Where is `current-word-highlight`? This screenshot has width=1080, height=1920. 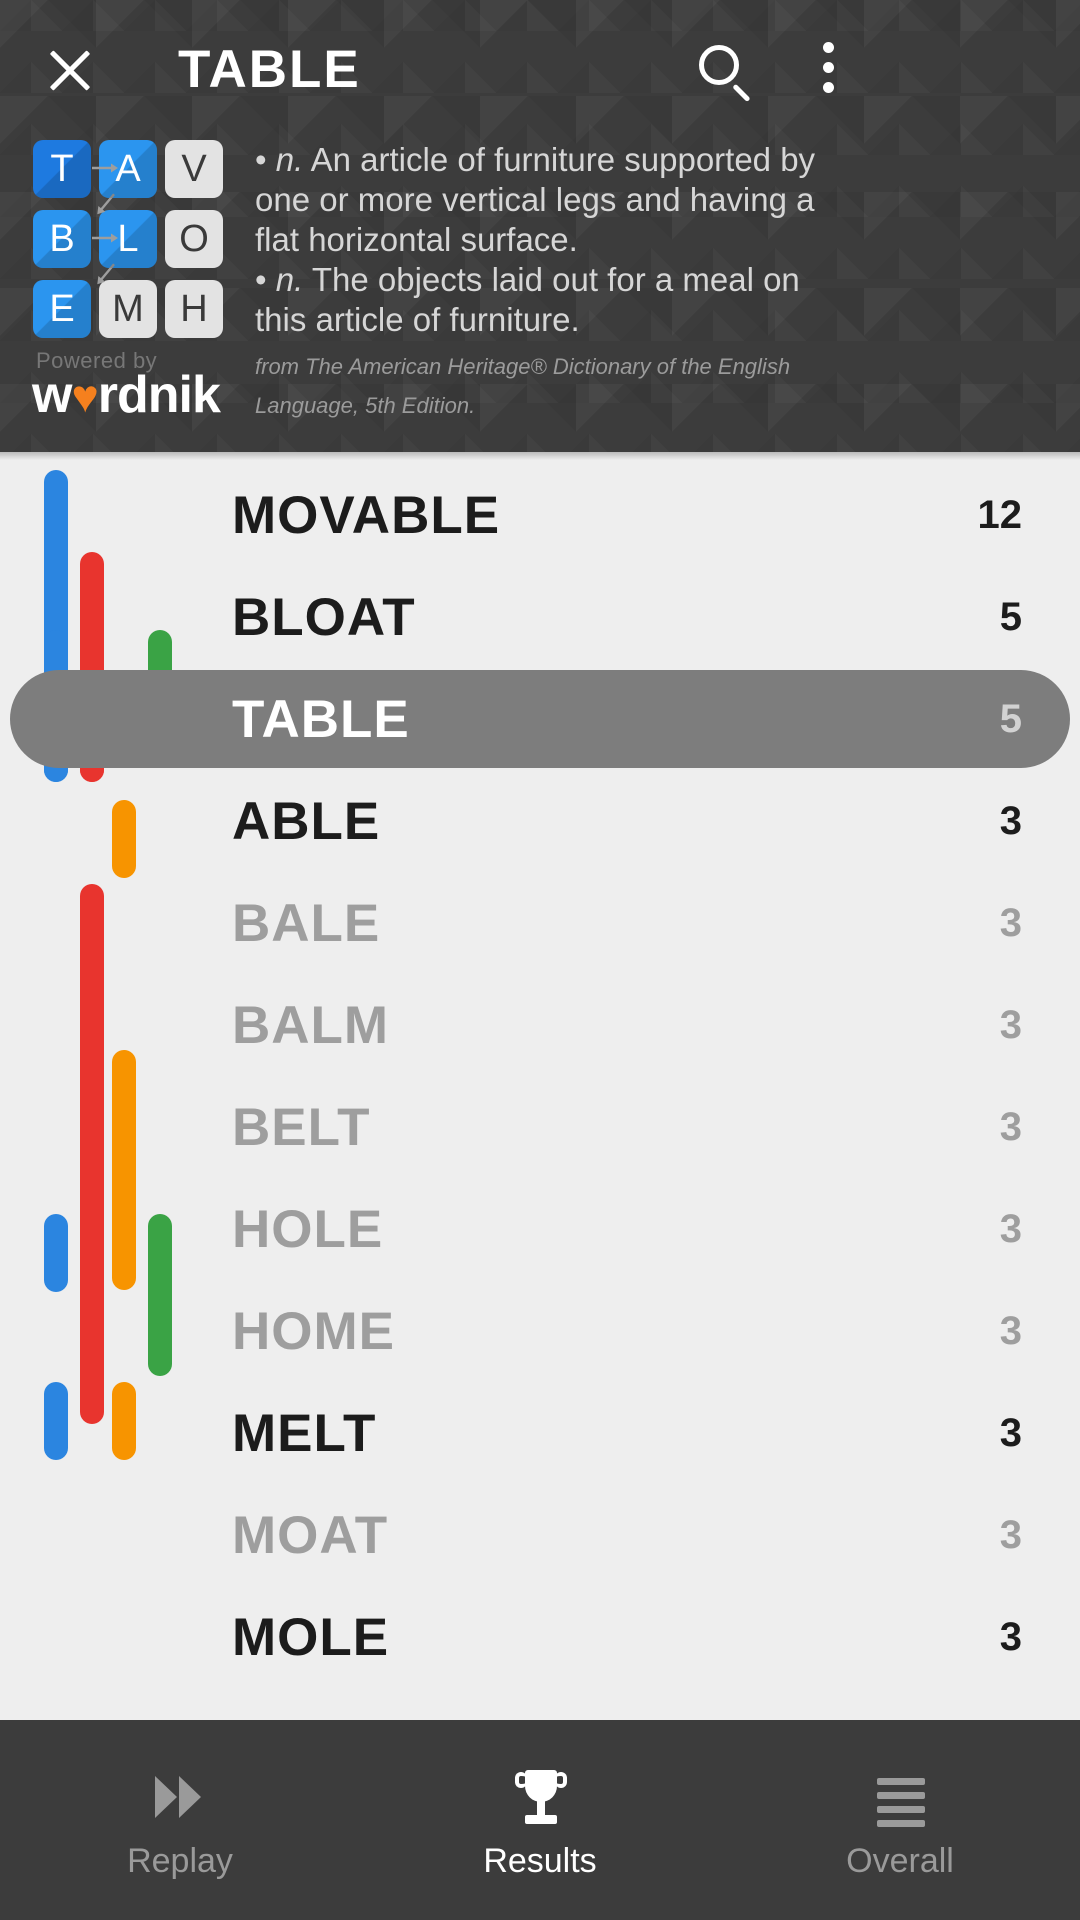
current-word-highlight is located at coordinates (540, 719).